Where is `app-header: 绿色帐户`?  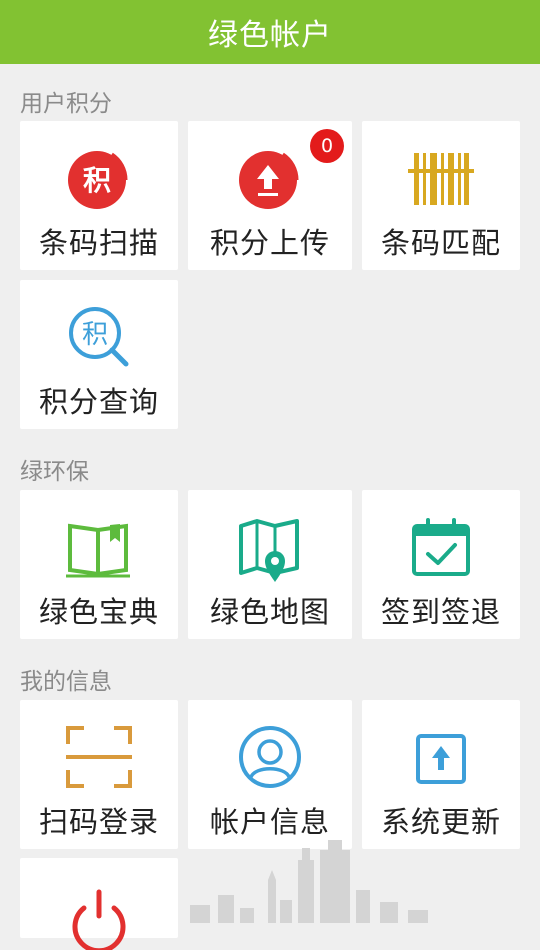 app-header: 绿色帐户 is located at coordinates (270, 32).